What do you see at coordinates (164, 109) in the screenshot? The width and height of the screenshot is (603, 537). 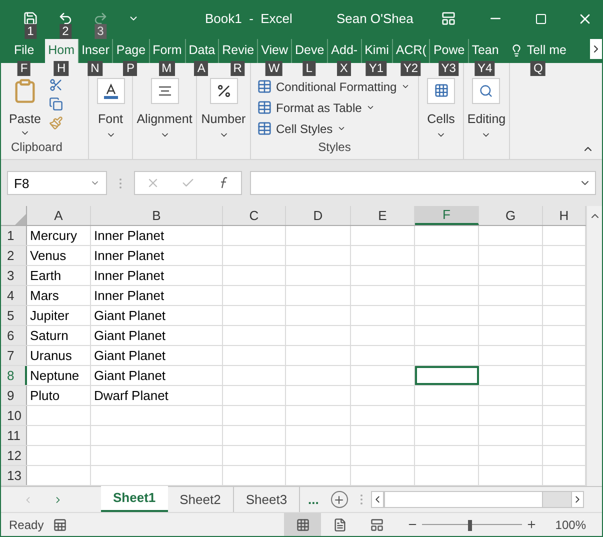 I see `alignment-button: Alignment` at bounding box center [164, 109].